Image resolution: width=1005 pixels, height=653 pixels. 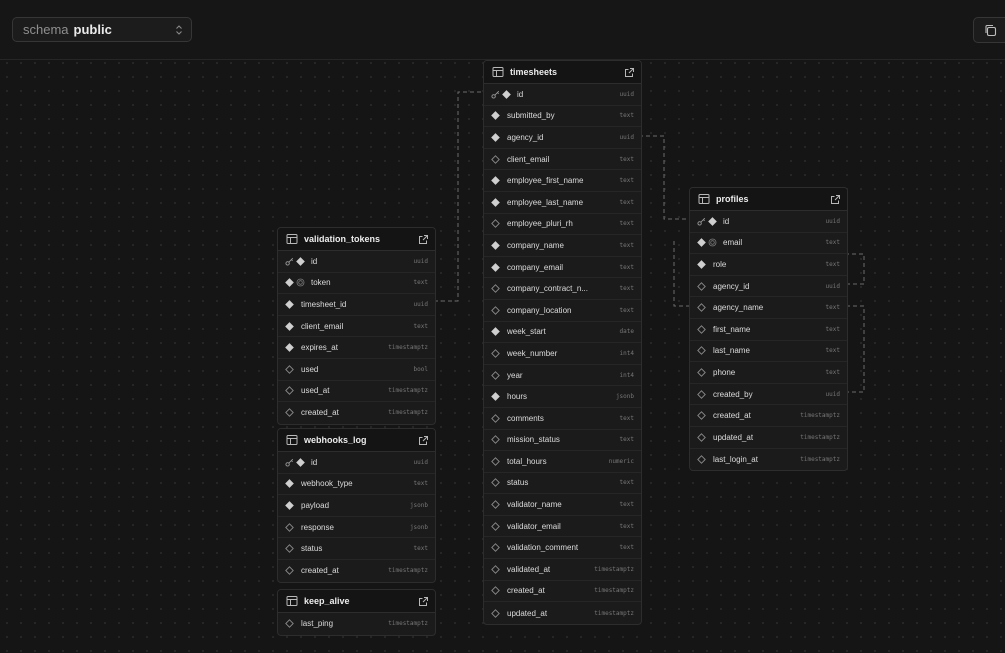 I want to click on column-name: year, so click(x=515, y=375).